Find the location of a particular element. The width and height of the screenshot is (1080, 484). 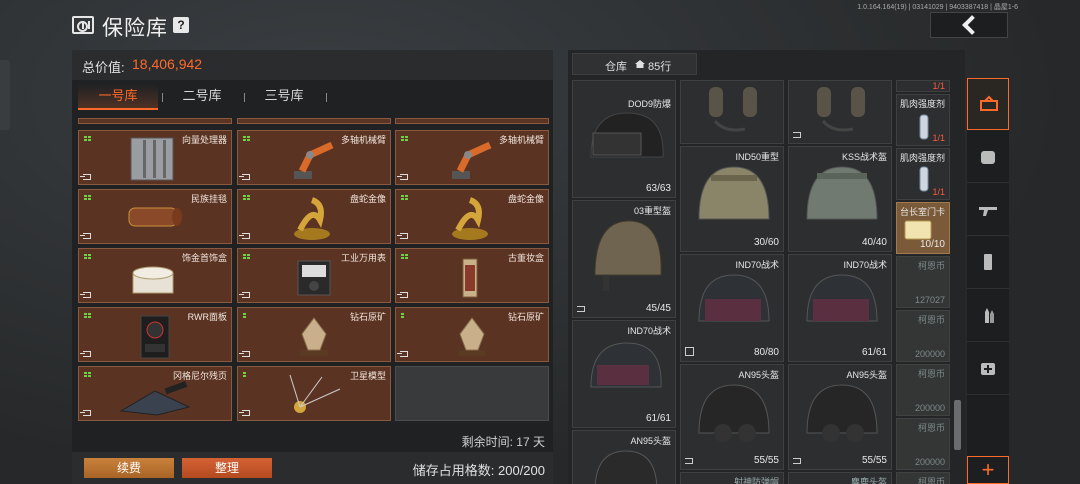

syringe-icon is located at coordinates (924, 179).